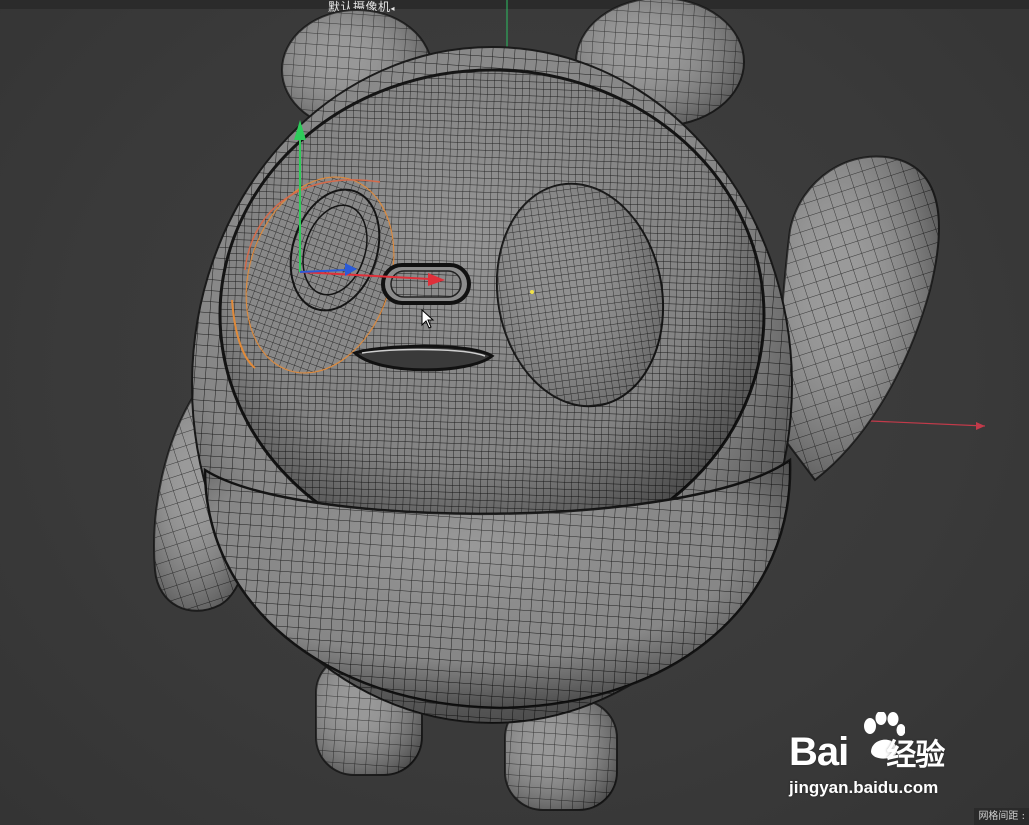  What do you see at coordinates (532, 292) in the screenshot?
I see `pivot-point-icon` at bounding box center [532, 292].